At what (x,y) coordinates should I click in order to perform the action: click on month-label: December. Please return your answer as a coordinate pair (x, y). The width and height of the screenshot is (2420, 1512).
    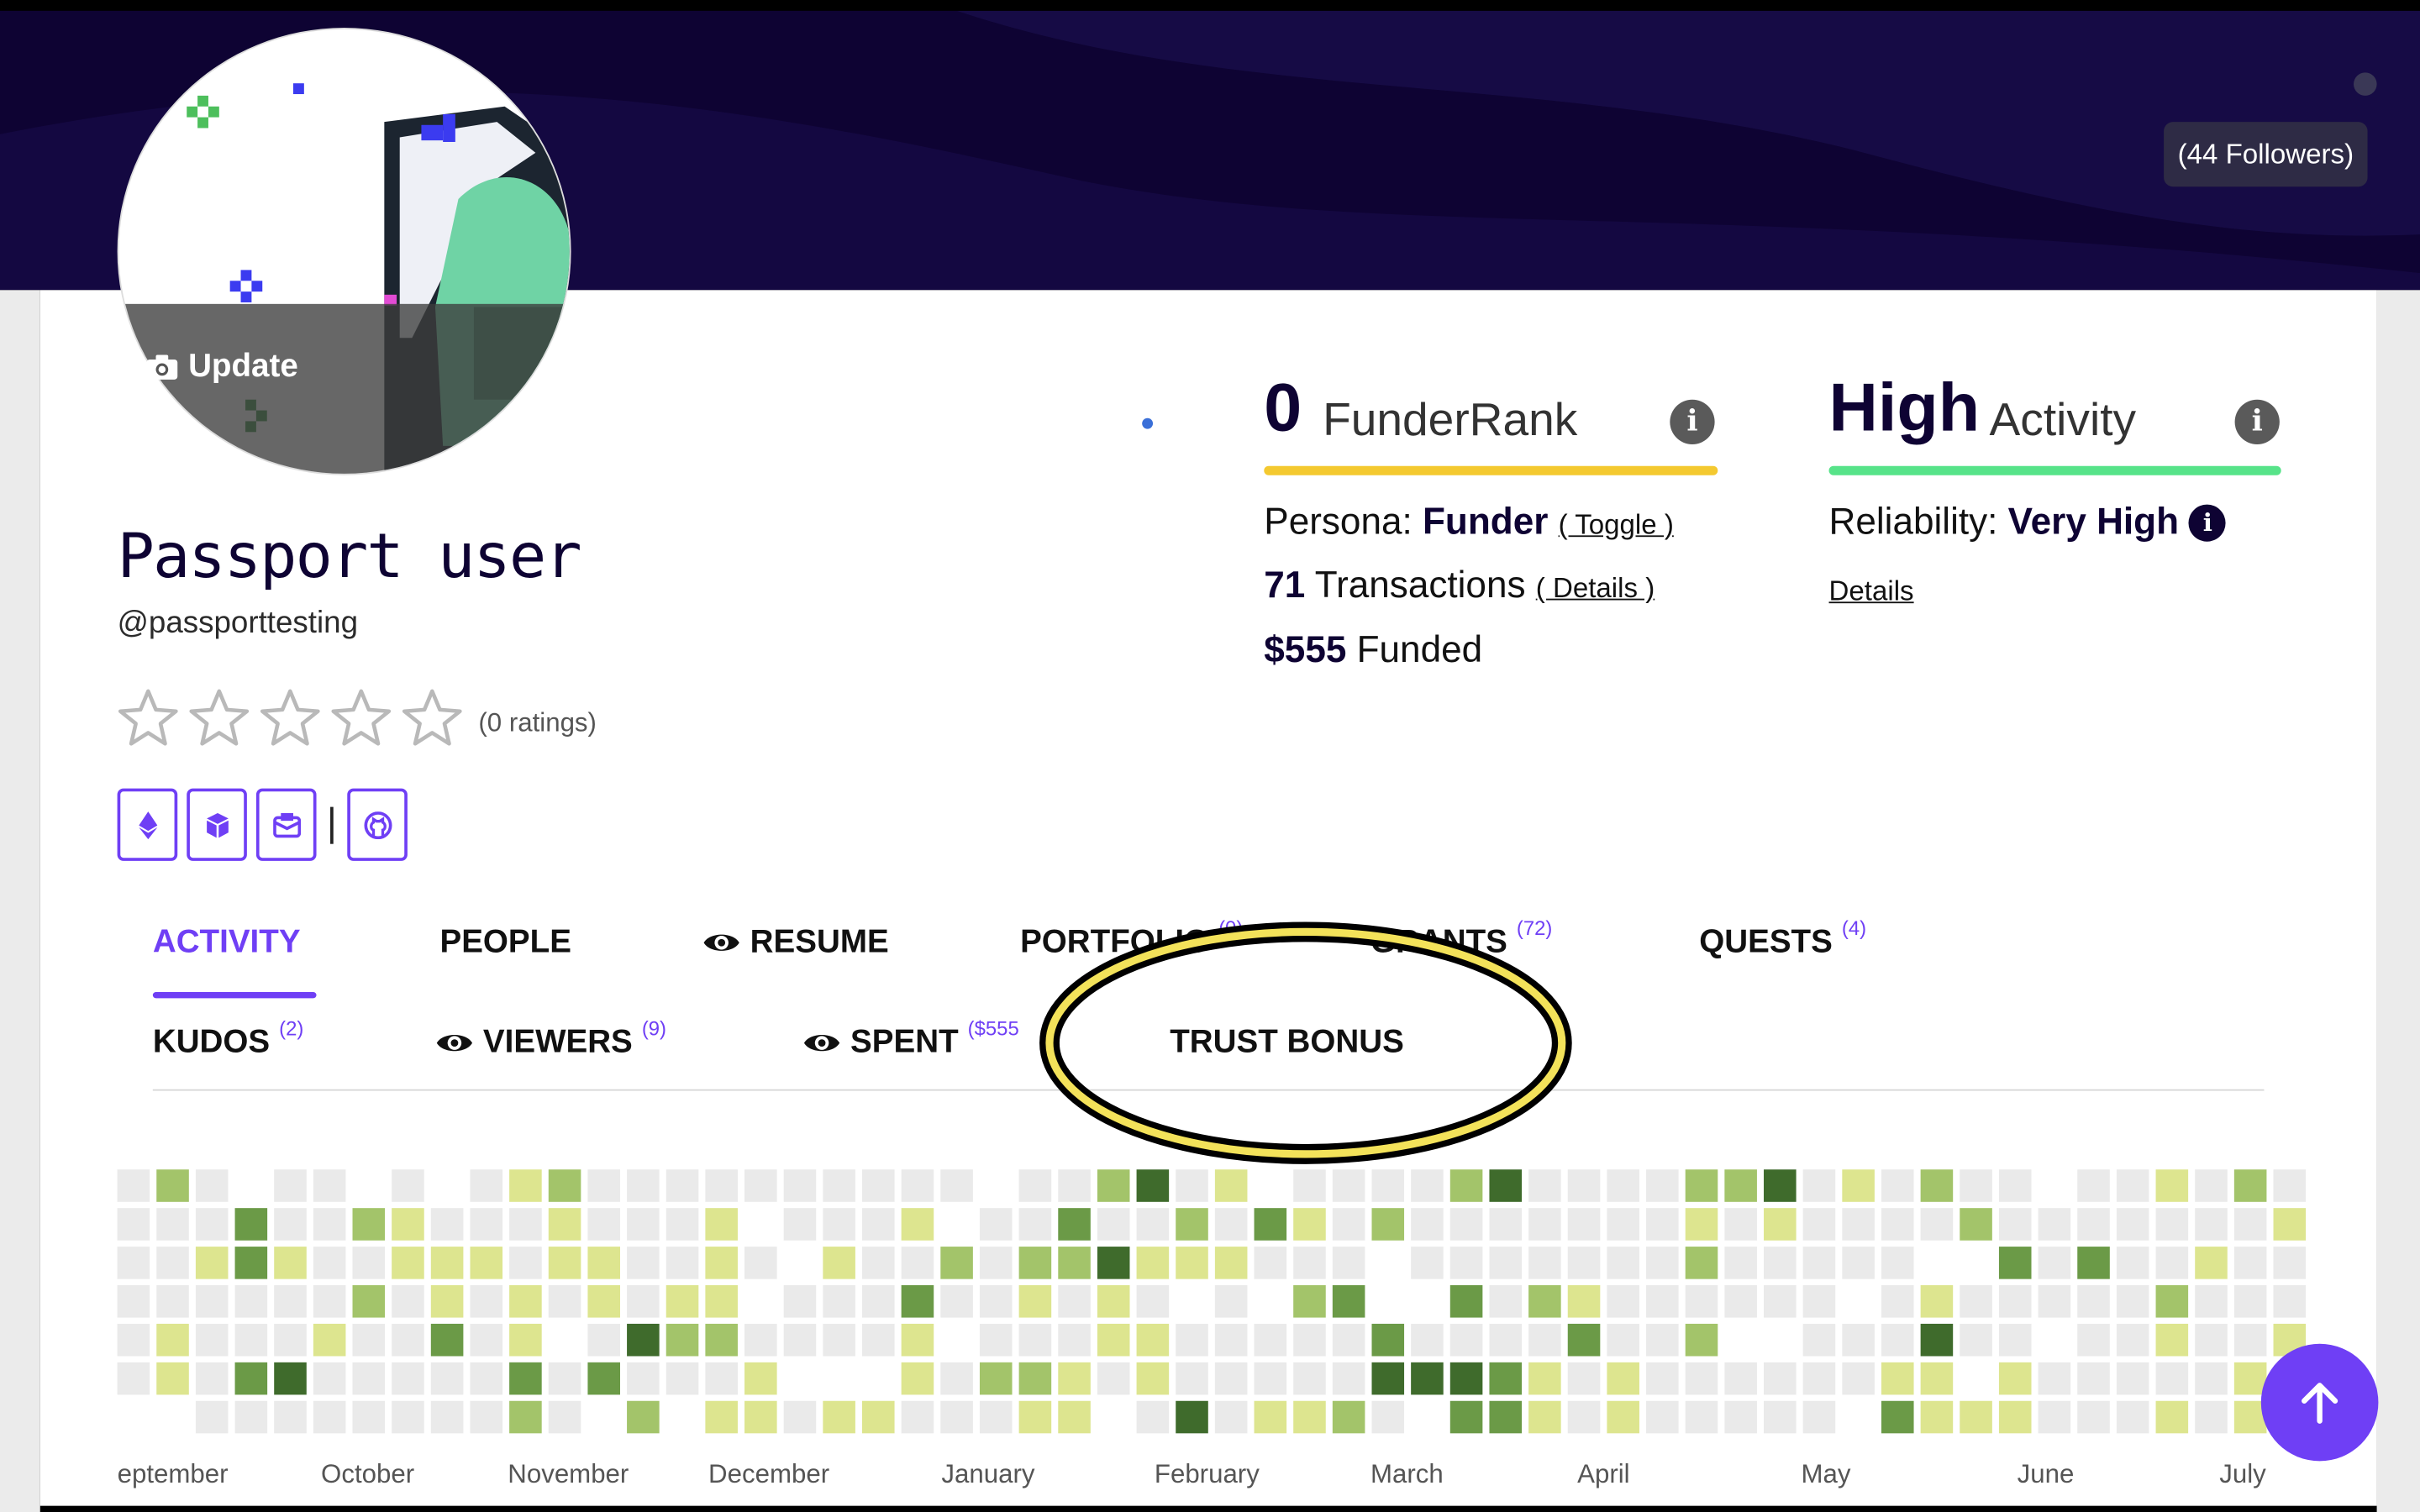
    Looking at the image, I should click on (769, 1474).